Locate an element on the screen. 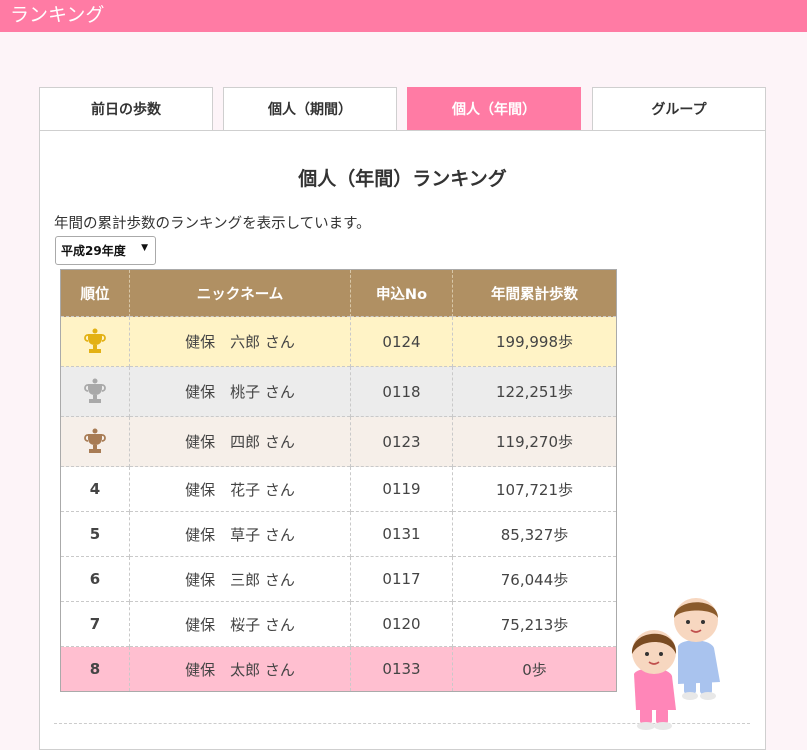 The height and width of the screenshot is (750, 807). tab-individual-annual: 個人（年間） is located at coordinates (494, 108).